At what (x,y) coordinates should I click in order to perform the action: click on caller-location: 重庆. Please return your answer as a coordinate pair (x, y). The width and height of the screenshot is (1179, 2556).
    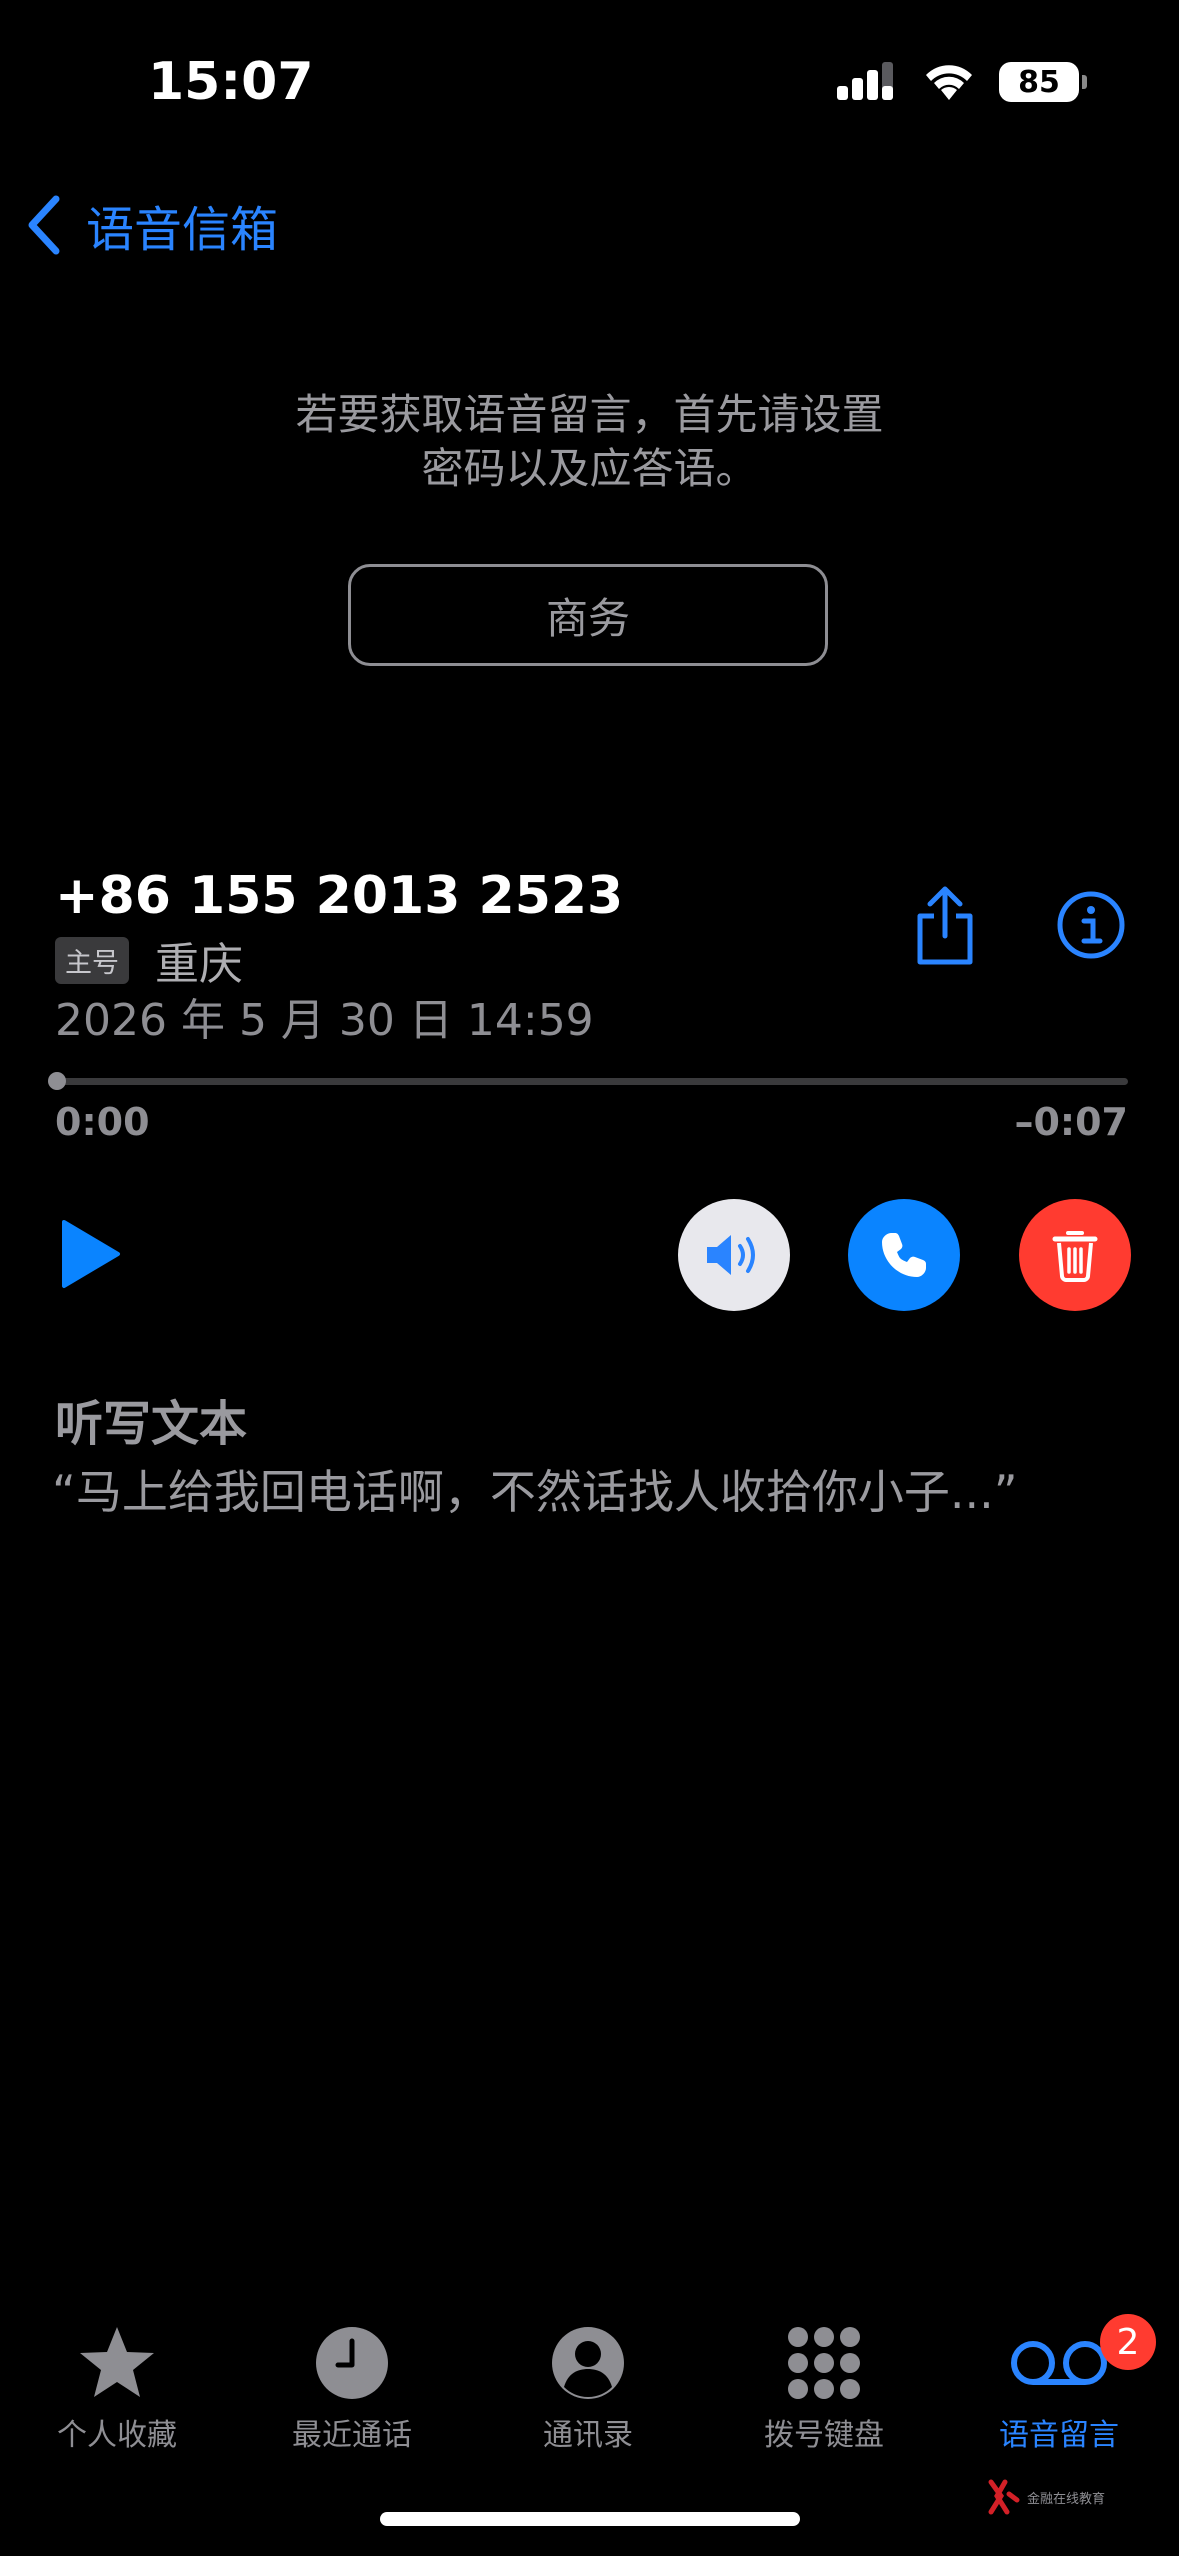
    Looking at the image, I should click on (199, 964).